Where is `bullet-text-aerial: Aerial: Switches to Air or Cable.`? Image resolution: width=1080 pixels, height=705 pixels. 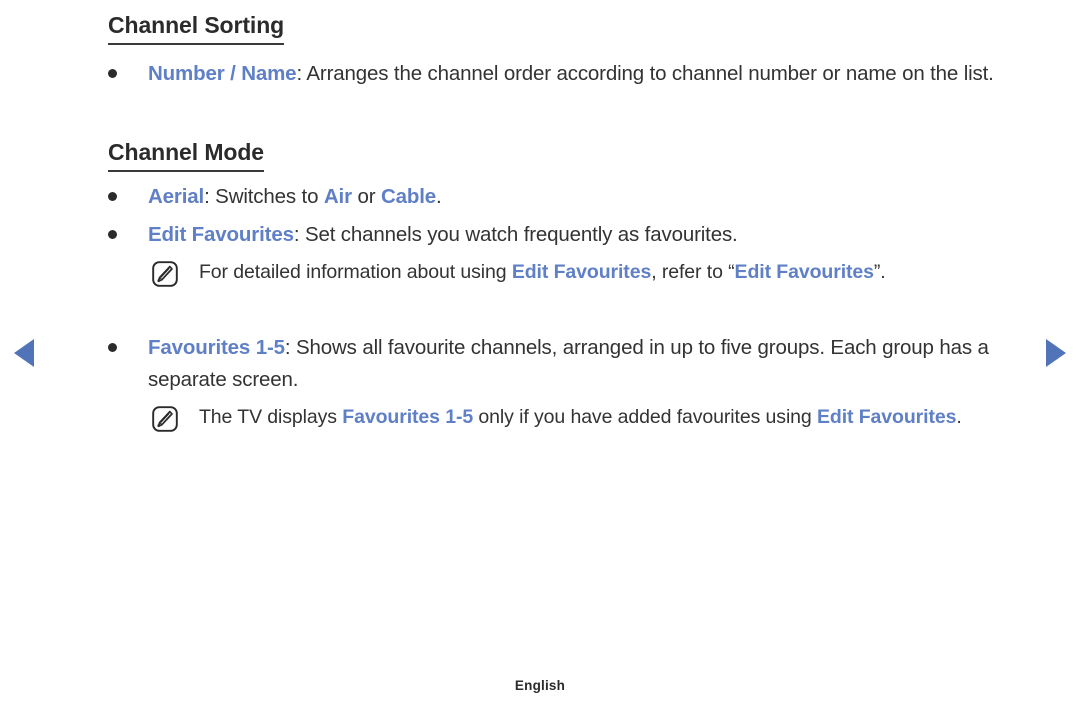
bullet-text-aerial: Aerial: Switches to Air or Cable. is located at coordinates (578, 197).